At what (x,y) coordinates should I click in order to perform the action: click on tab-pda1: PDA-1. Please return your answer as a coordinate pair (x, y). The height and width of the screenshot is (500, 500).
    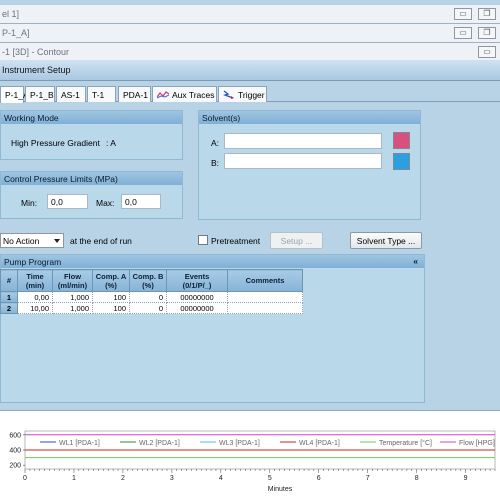
    Looking at the image, I should click on (134, 94).